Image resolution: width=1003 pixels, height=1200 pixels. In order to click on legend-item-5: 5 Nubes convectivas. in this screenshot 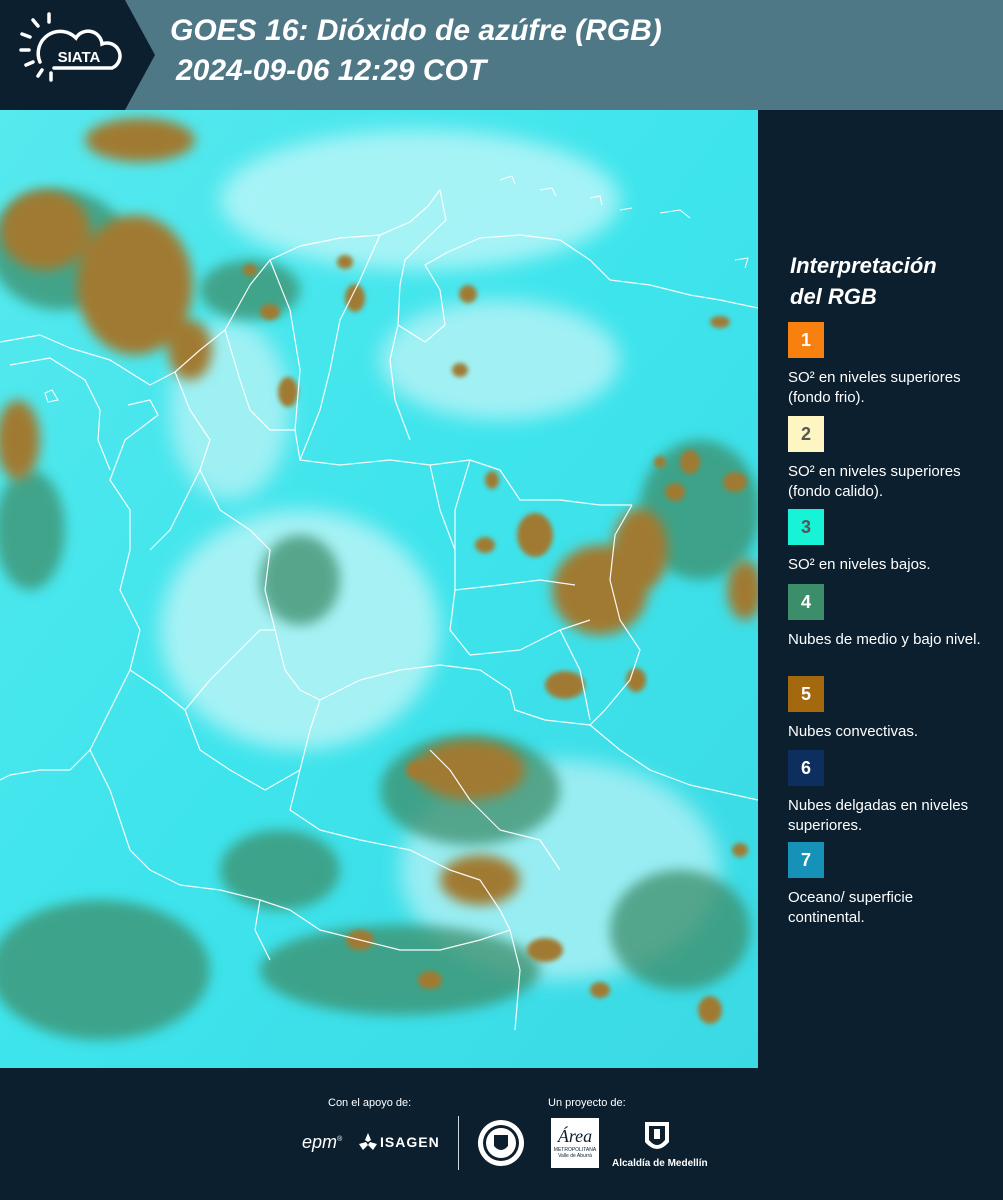, I will do `click(890, 709)`.